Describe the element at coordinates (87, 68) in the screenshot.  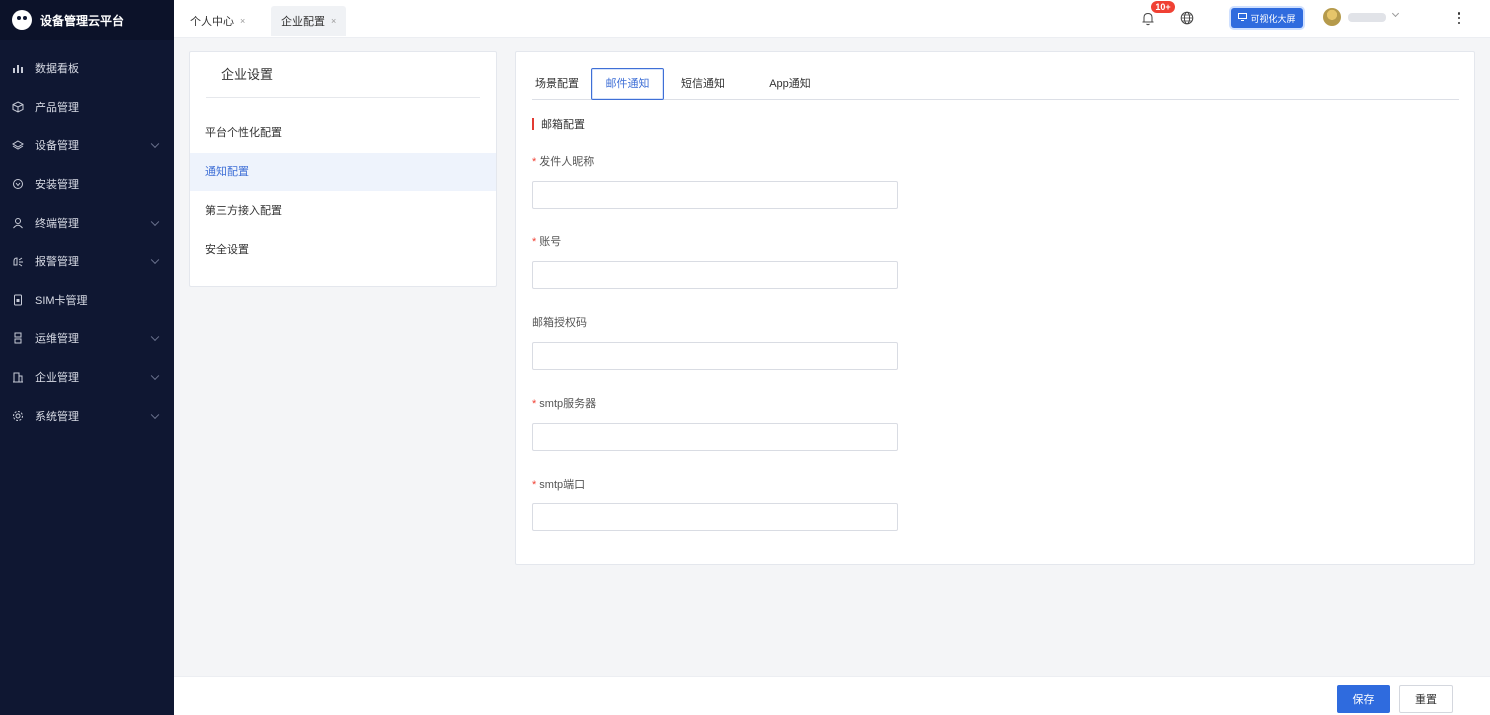
I see `sidebar-item-dashboard: 数据看板` at that location.